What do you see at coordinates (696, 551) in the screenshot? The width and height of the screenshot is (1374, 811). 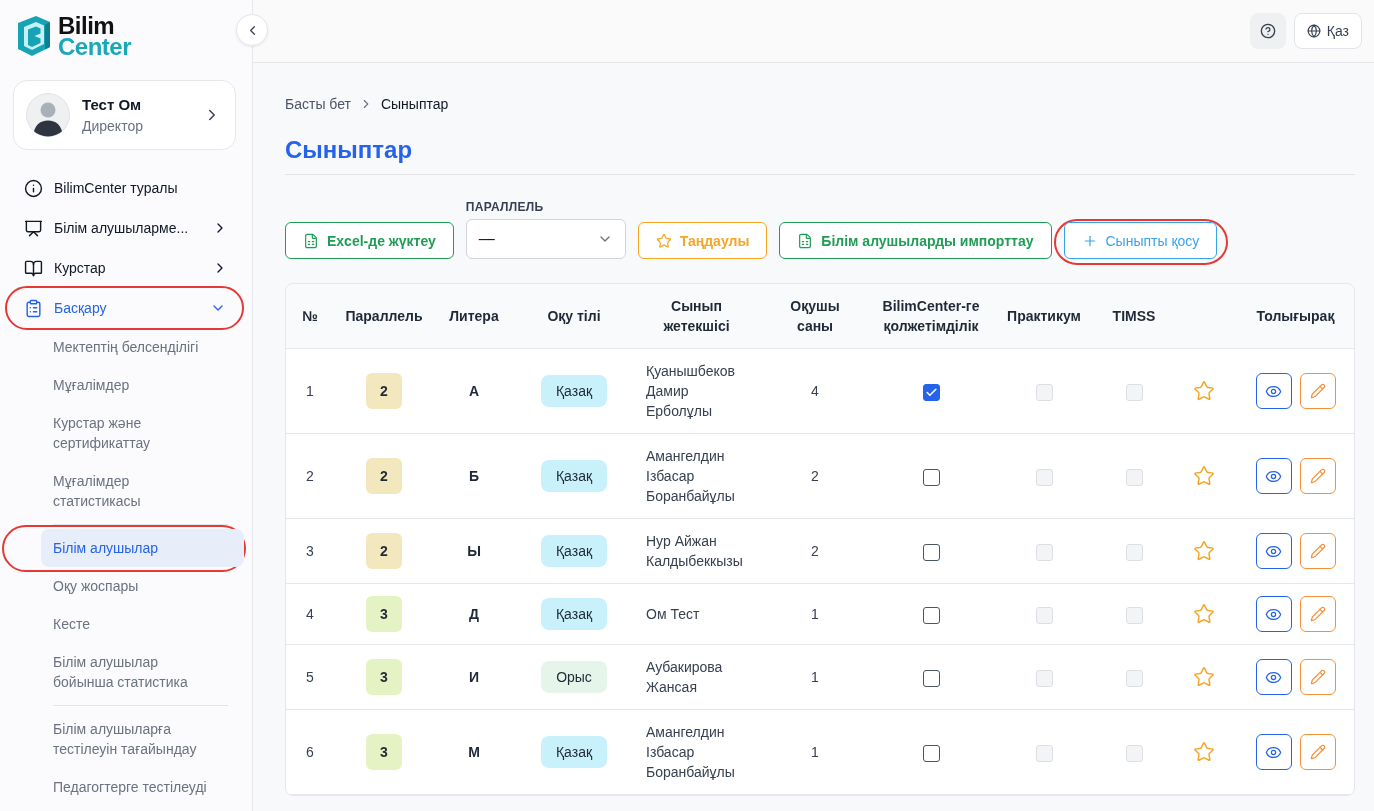 I see `teacher-name: Нур Айжан Калдыбеккызы` at bounding box center [696, 551].